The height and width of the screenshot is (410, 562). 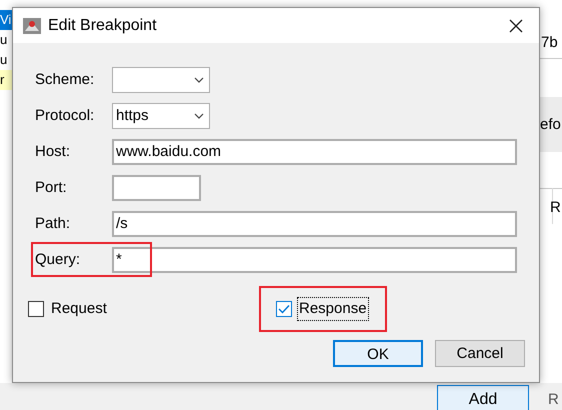 What do you see at coordinates (314, 260) in the screenshot?
I see `input-field: *` at bounding box center [314, 260].